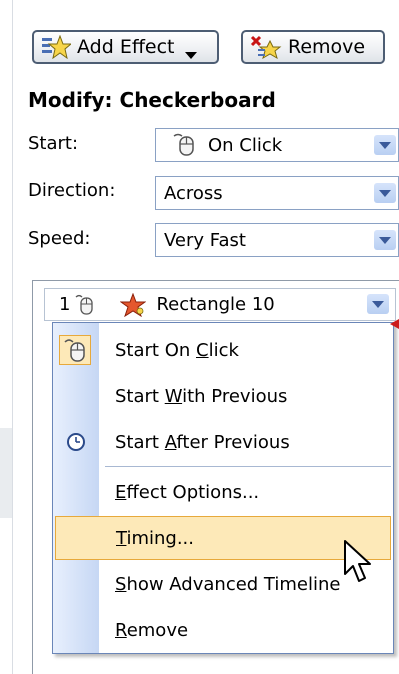 Image resolution: width=399 pixels, height=674 pixels. I want to click on speed-dropdown-arrow, so click(385, 240).